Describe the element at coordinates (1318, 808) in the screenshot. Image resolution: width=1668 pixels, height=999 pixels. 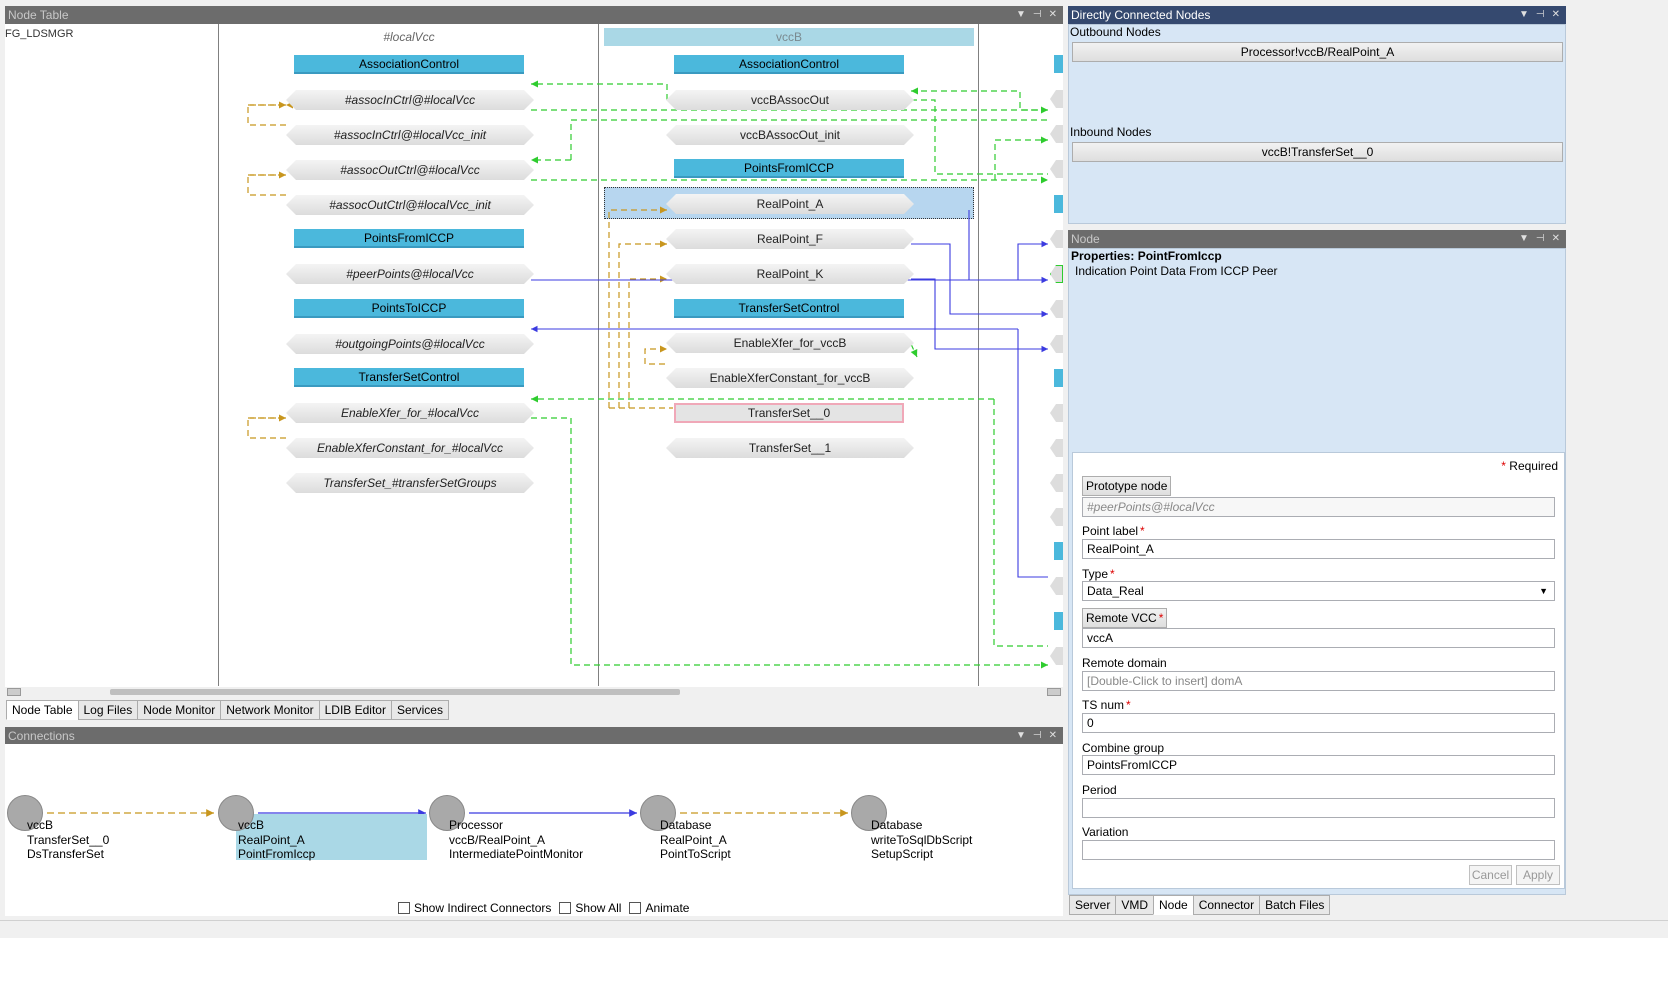
I see `period-input` at that location.